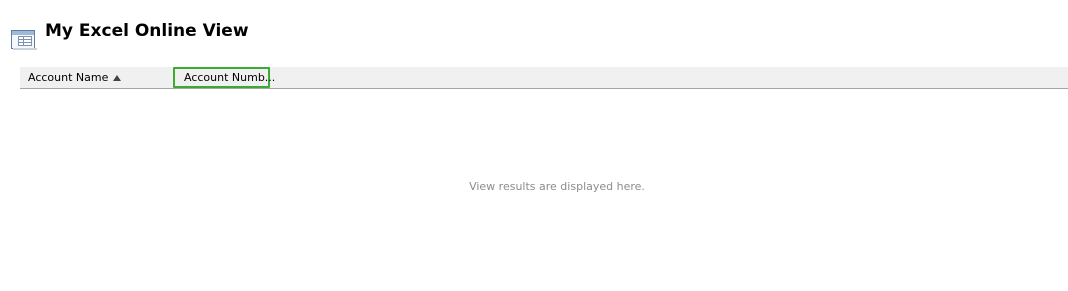  Describe the element at coordinates (117, 78) in the screenshot. I see `sort-ascending-icon` at that location.